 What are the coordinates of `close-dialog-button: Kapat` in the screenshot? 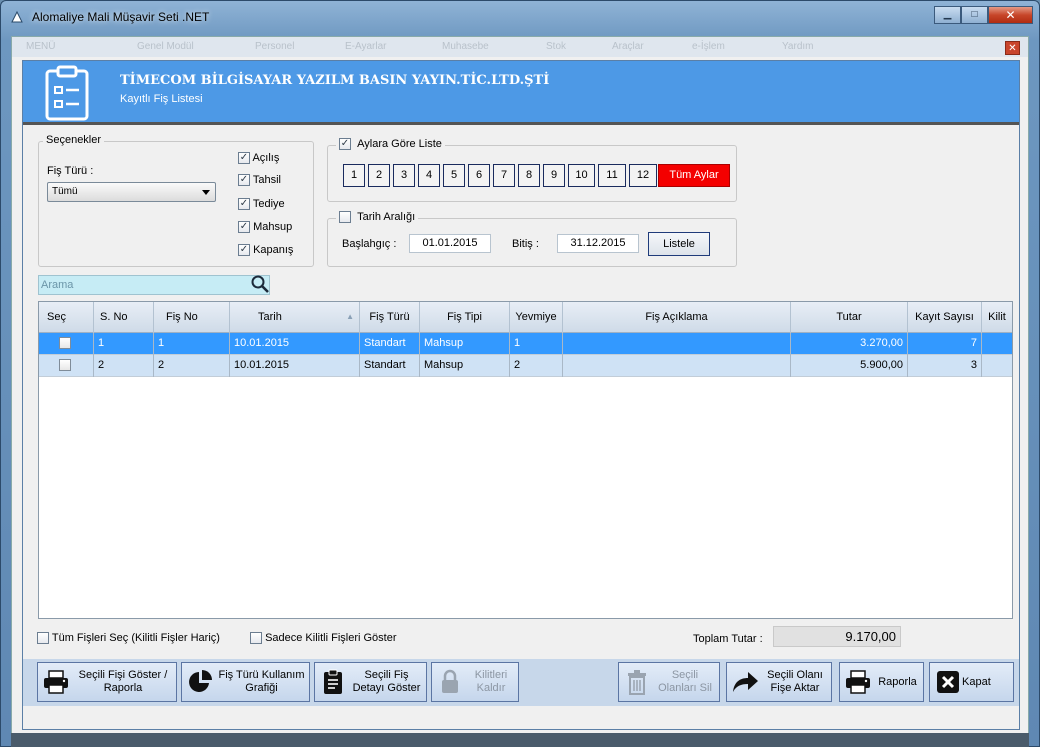 It's located at (971, 682).